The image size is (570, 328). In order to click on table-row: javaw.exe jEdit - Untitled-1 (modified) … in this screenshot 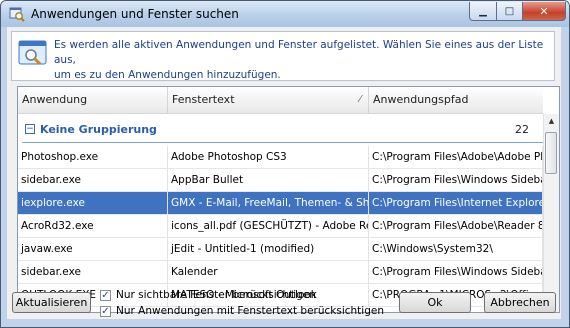, I will do `click(280, 249)`.